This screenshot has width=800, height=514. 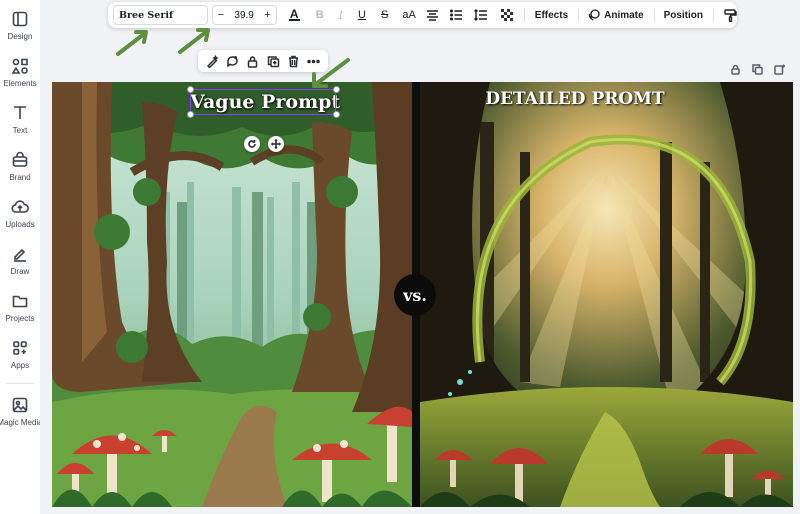 I want to click on sidebar-item-apps: Apps, so click(x=20, y=361).